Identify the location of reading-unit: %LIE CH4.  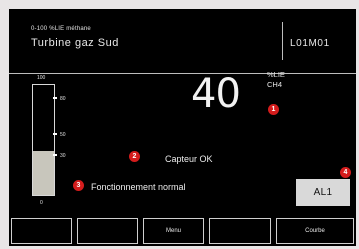
(276, 80).